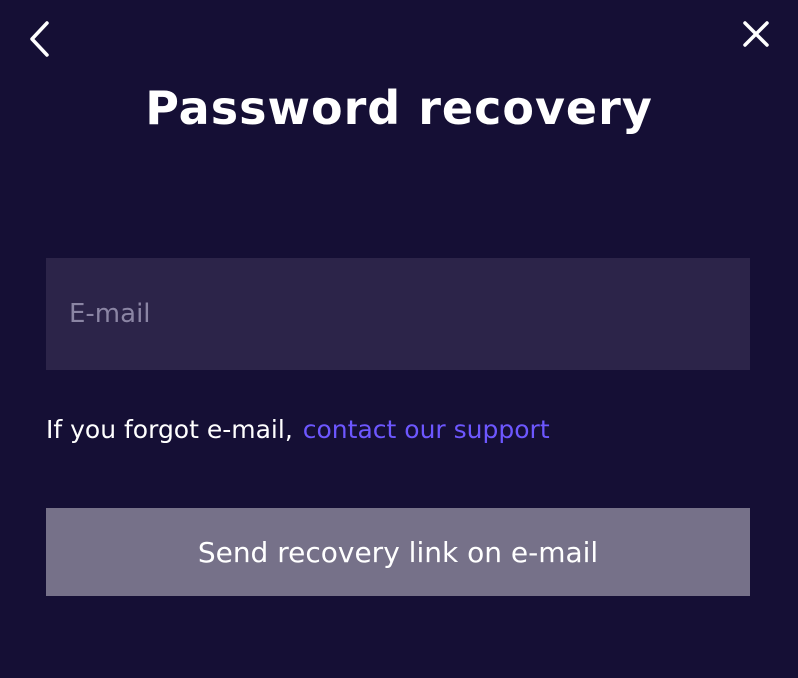 The image size is (798, 678). I want to click on page-title: Password recovery, so click(399, 108).